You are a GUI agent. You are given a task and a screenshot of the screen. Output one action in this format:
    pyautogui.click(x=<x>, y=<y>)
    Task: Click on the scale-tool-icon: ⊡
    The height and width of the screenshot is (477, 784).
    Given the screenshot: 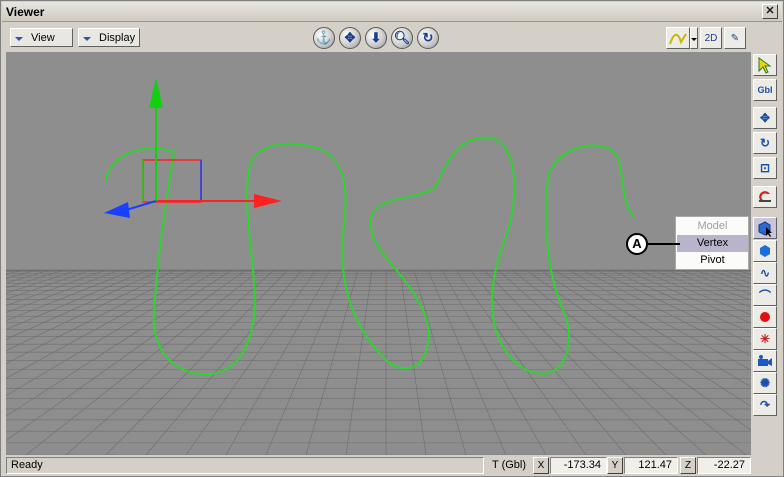 What is the action you would take?
    pyautogui.click(x=765, y=168)
    